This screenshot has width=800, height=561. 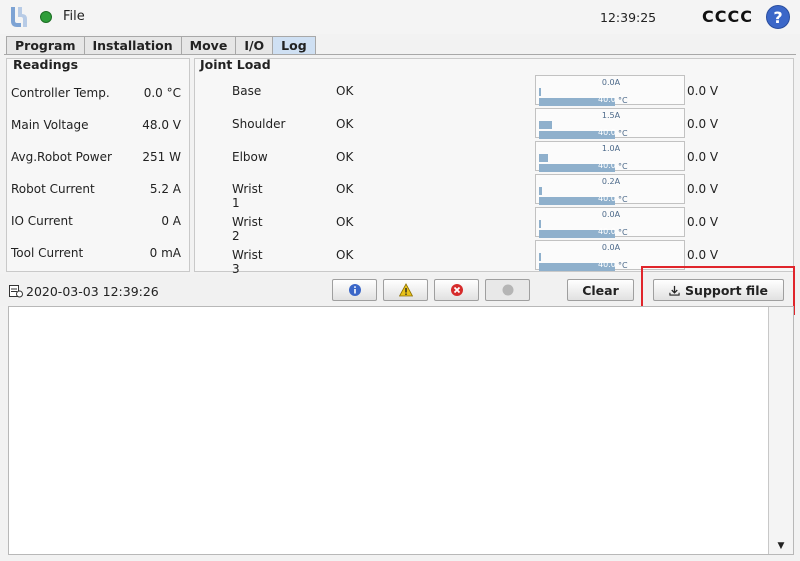 I want to click on tab-divider, so click(x=400, y=54).